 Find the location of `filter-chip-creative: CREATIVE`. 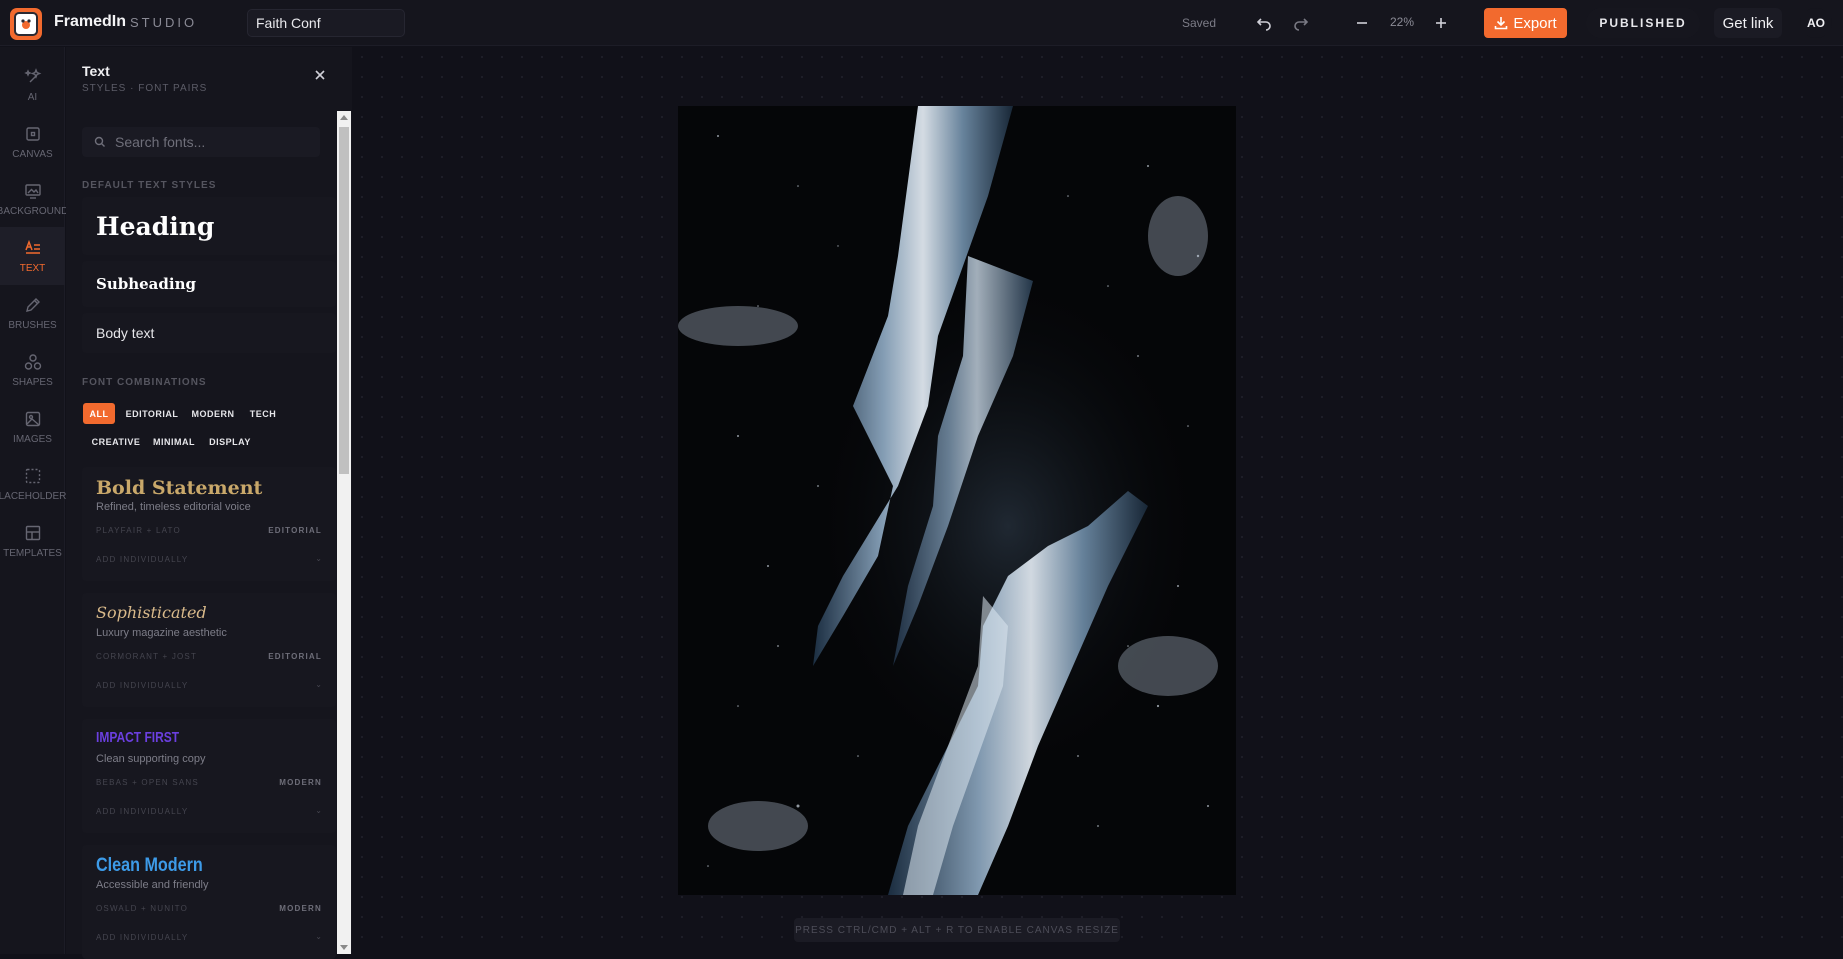

filter-chip-creative: CREATIVE is located at coordinates (116, 441).